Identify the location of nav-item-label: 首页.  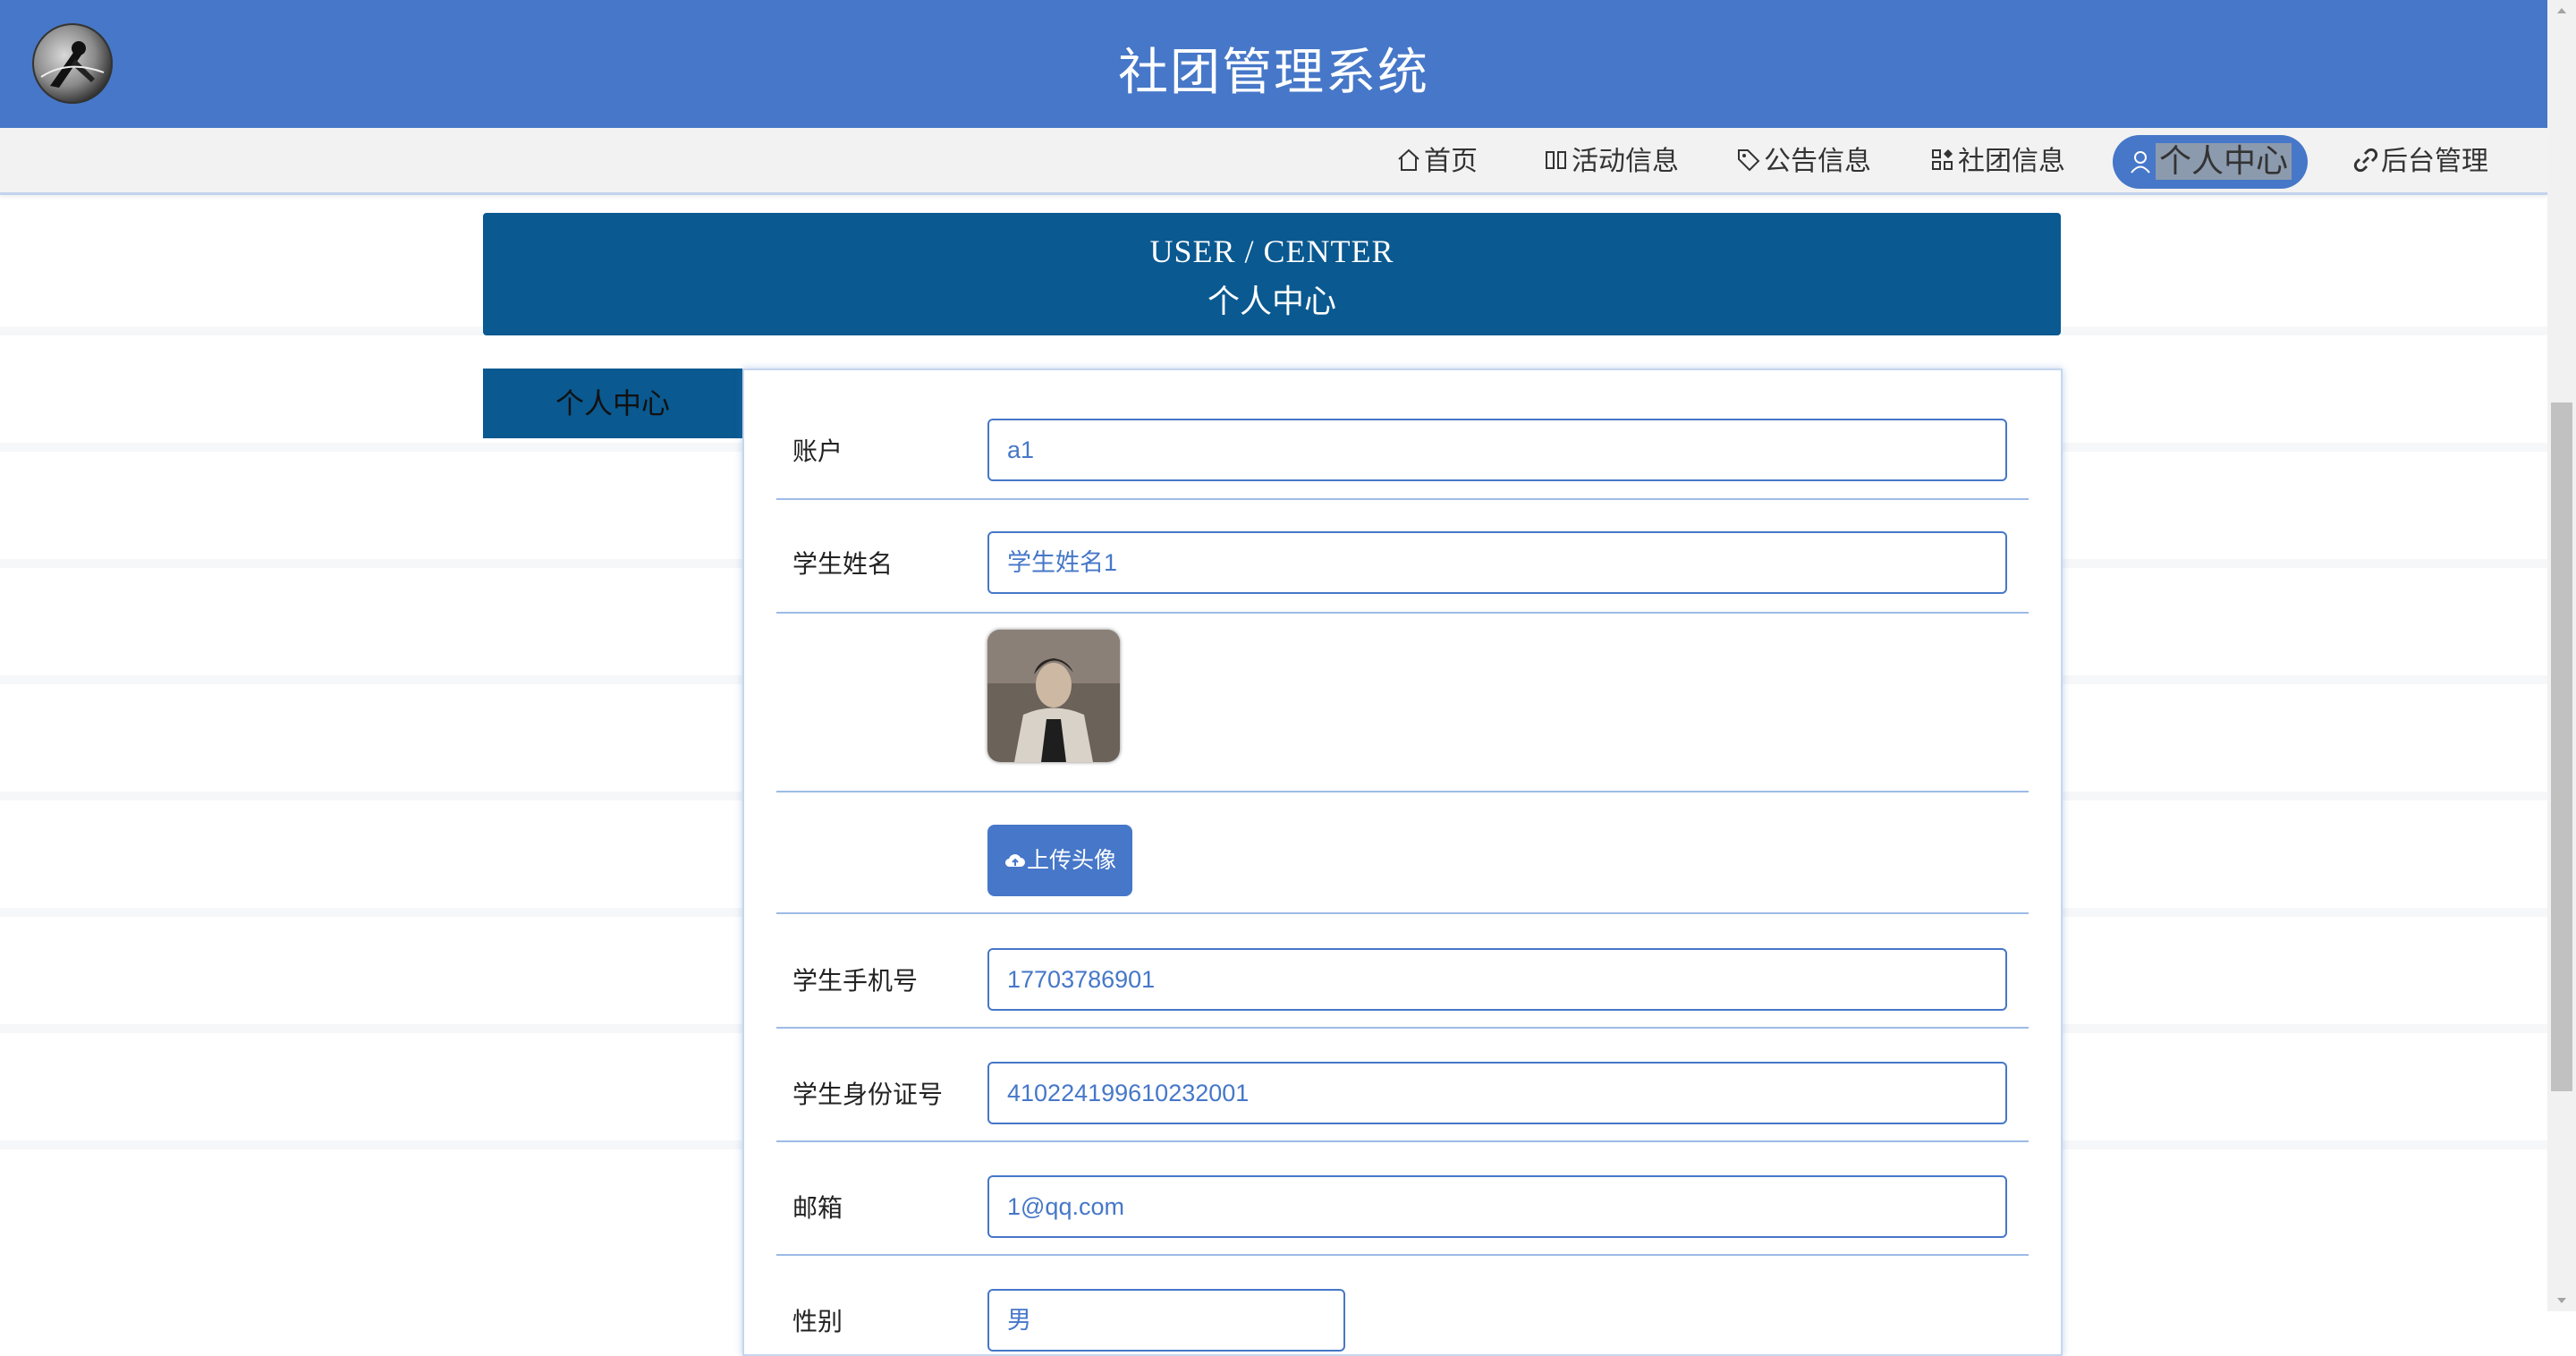
(1451, 161).